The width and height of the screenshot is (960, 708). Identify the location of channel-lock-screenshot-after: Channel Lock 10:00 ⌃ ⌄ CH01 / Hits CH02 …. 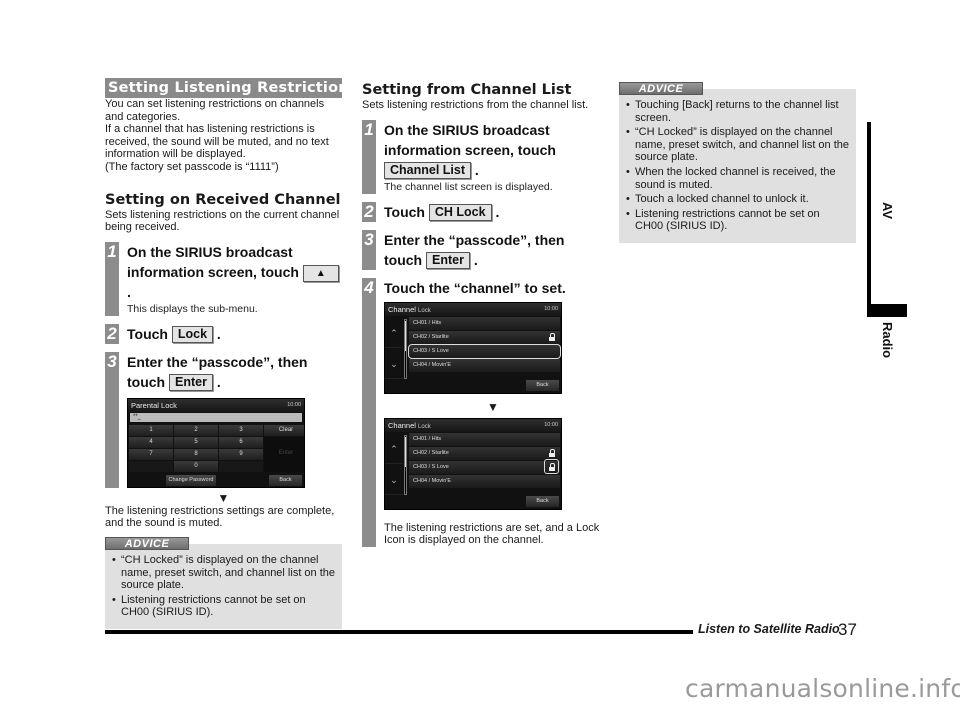
(473, 463).